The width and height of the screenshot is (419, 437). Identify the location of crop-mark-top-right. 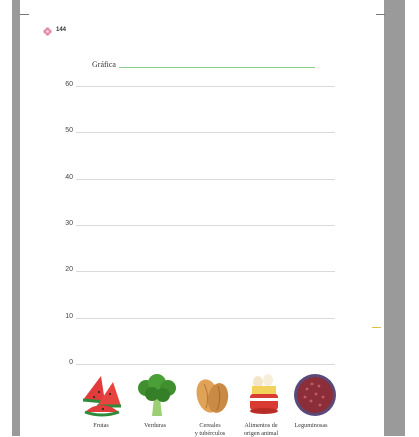
(380, 14).